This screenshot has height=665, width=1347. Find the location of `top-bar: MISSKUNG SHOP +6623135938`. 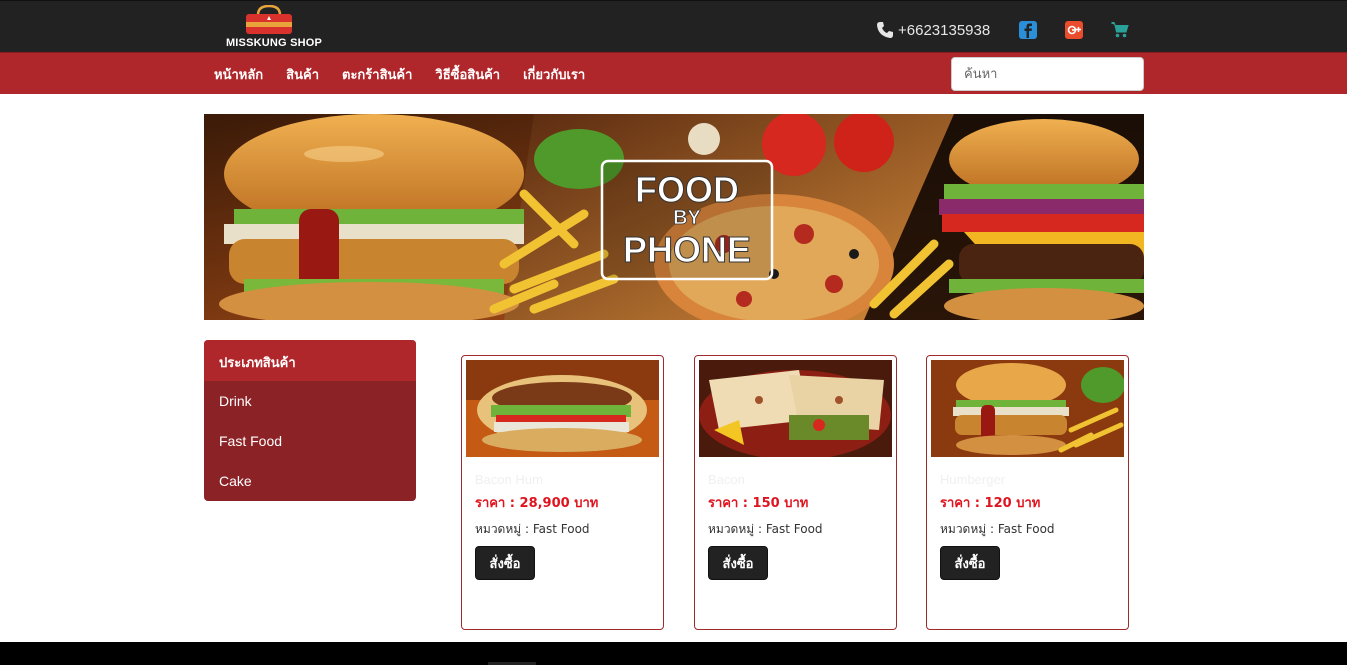

top-bar: MISSKUNG SHOP +6623135938 is located at coordinates (673, 26).